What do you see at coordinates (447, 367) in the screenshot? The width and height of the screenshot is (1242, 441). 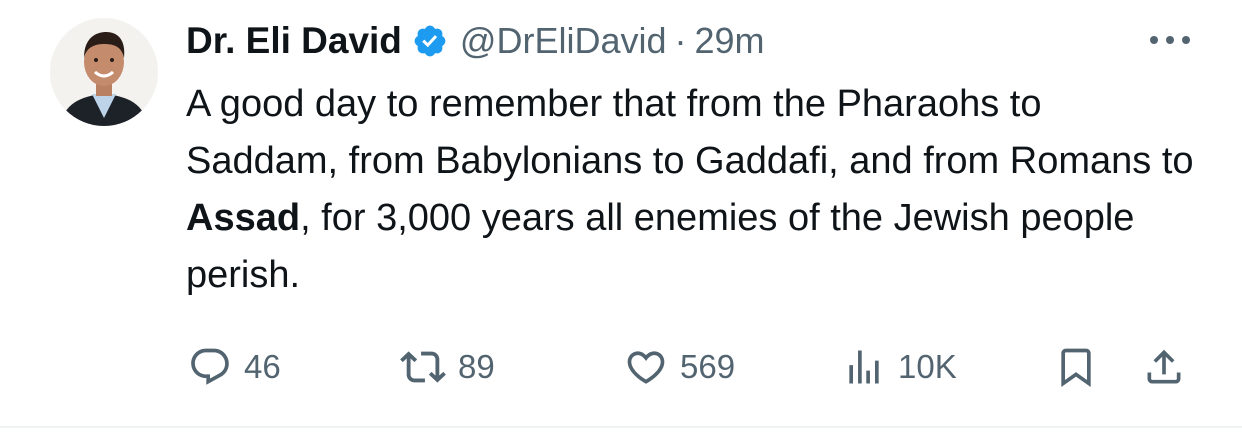 I see `retweet-button: 89` at bounding box center [447, 367].